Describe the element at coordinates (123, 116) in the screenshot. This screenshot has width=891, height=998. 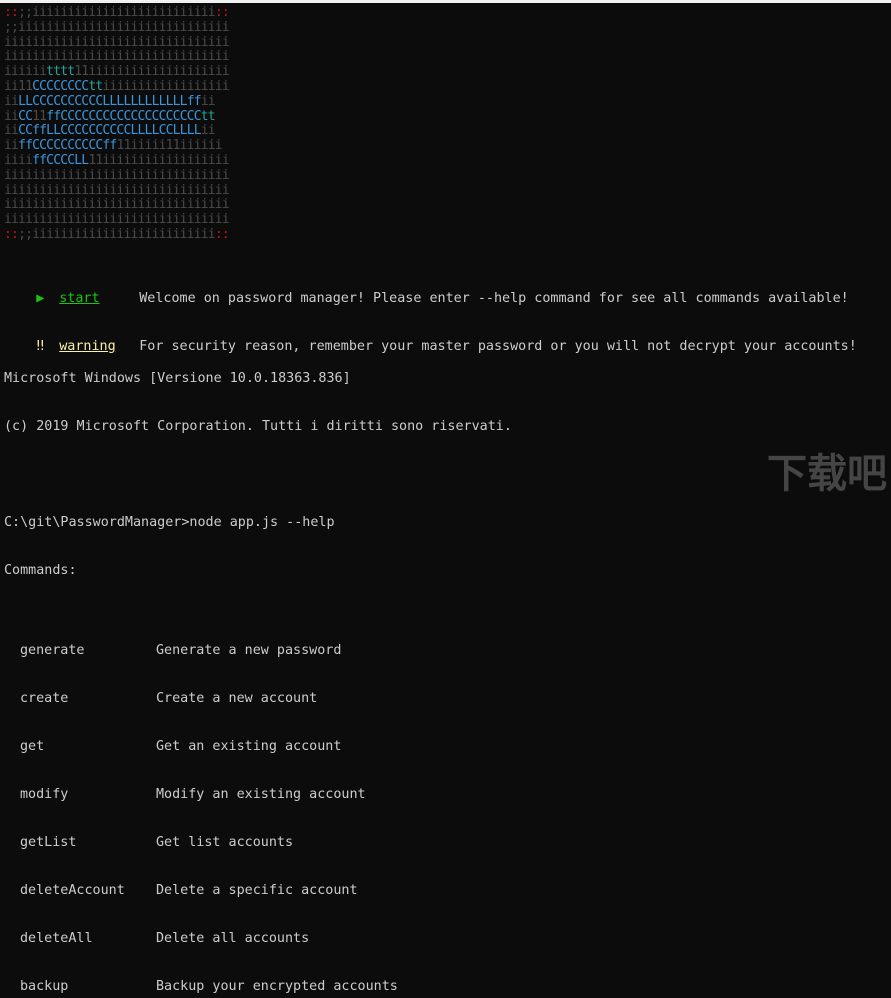
I see `ascii-art-segment: ffCCCCCCCCCCCCCCCCCCCC` at that location.